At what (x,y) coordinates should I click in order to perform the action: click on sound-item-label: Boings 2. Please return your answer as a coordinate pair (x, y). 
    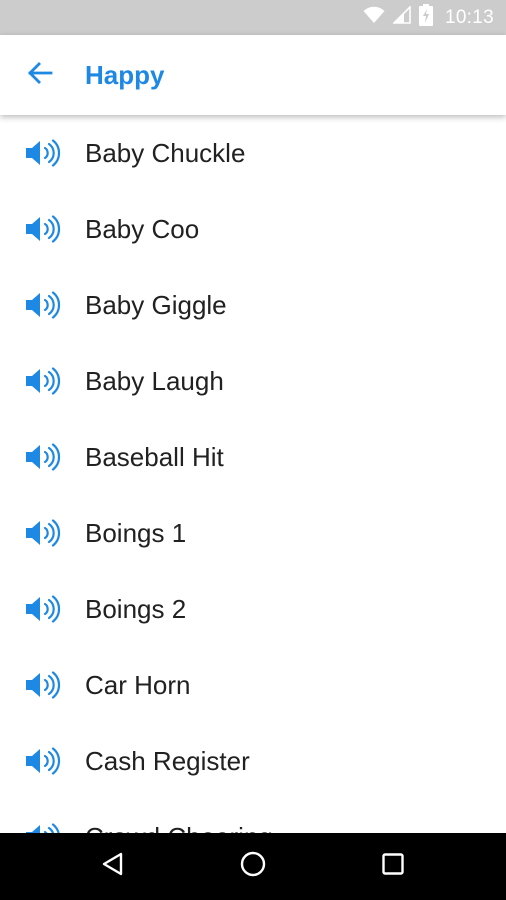
    Looking at the image, I should click on (136, 608).